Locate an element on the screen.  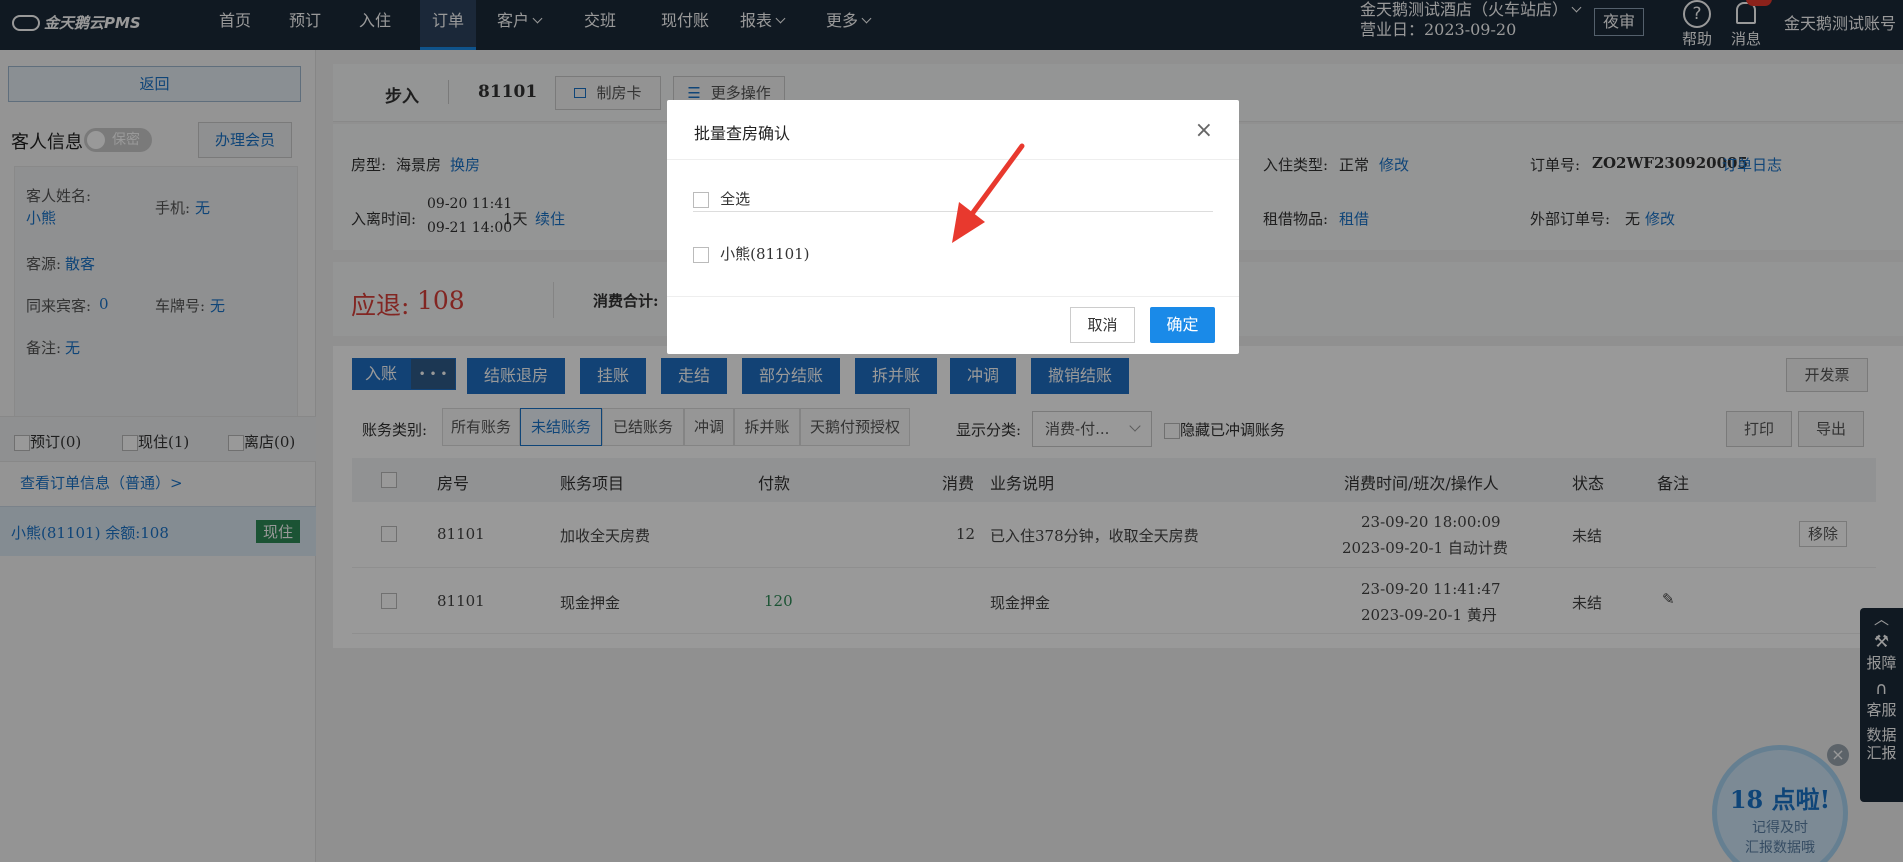
close-icon: × is located at coordinates (1204, 130).